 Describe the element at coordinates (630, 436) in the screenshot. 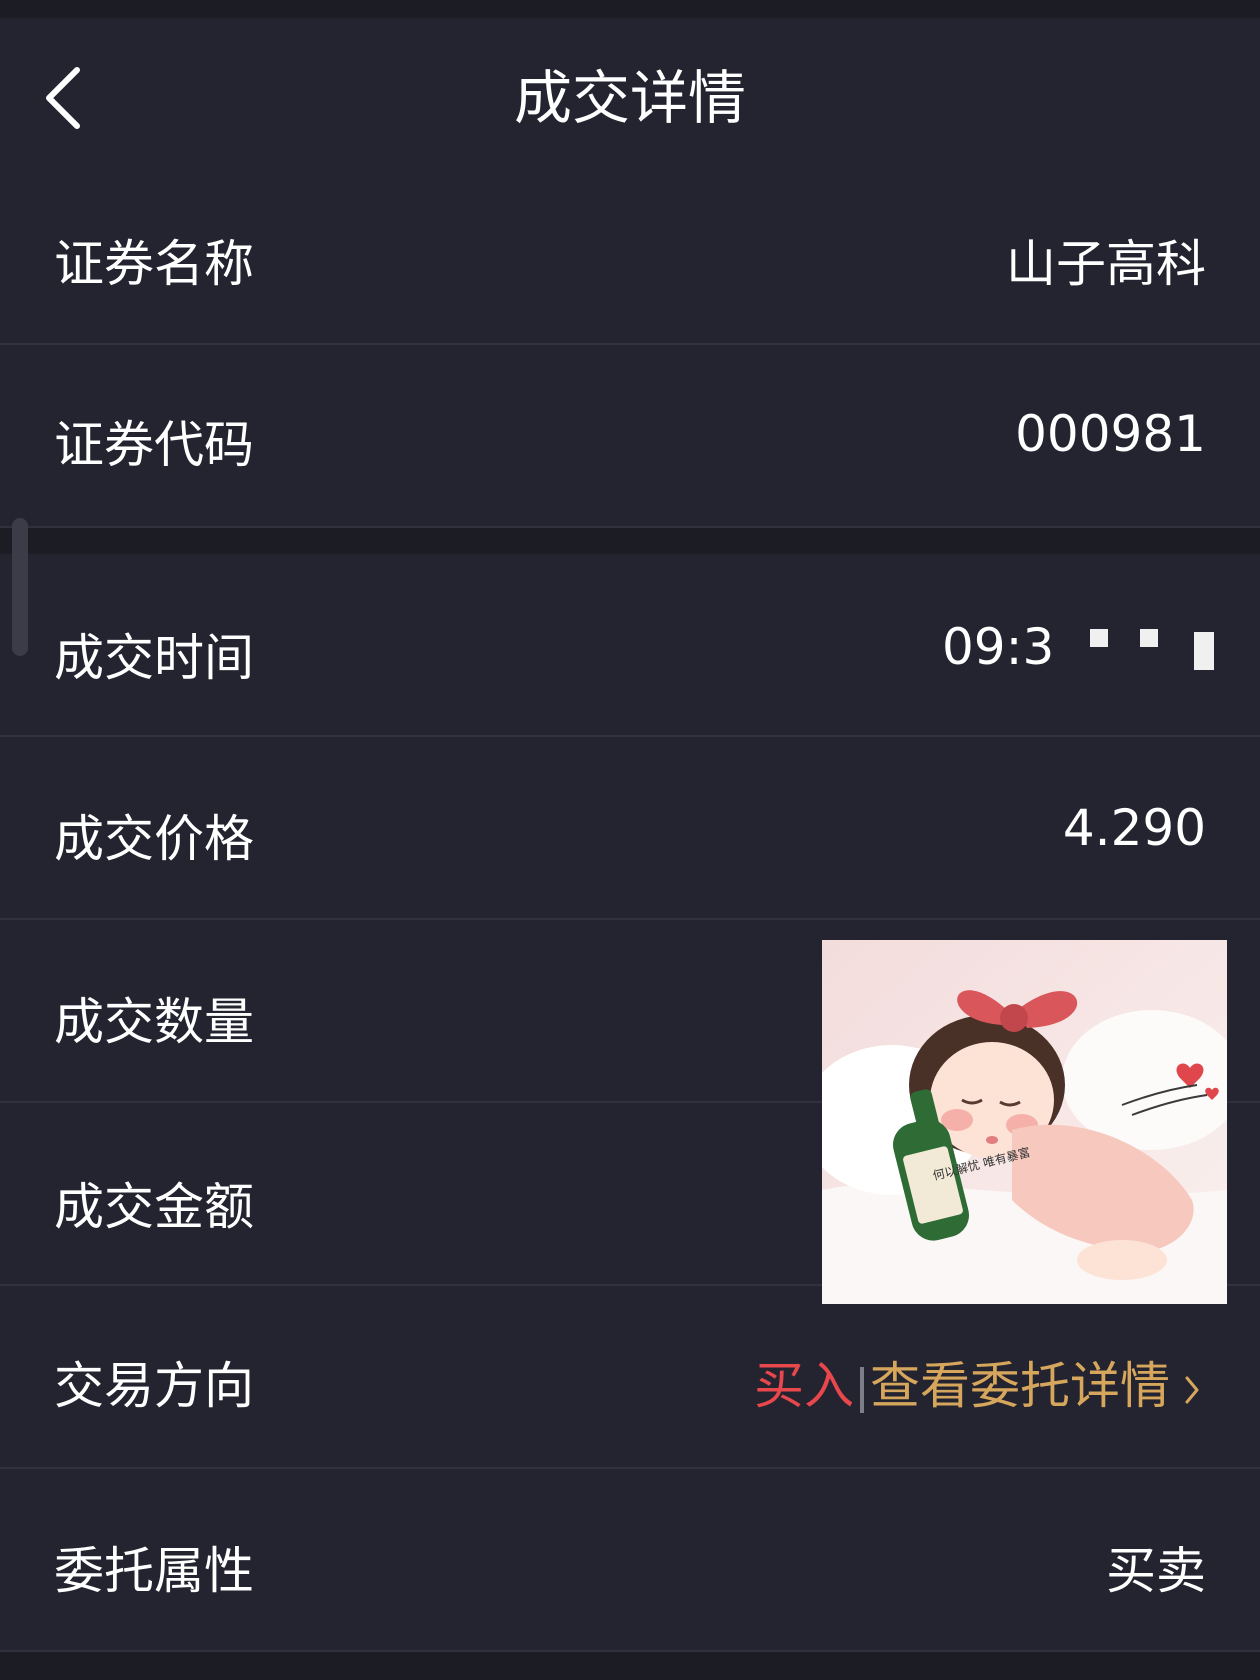

I see `row-security-code: 证券代码 000981` at that location.